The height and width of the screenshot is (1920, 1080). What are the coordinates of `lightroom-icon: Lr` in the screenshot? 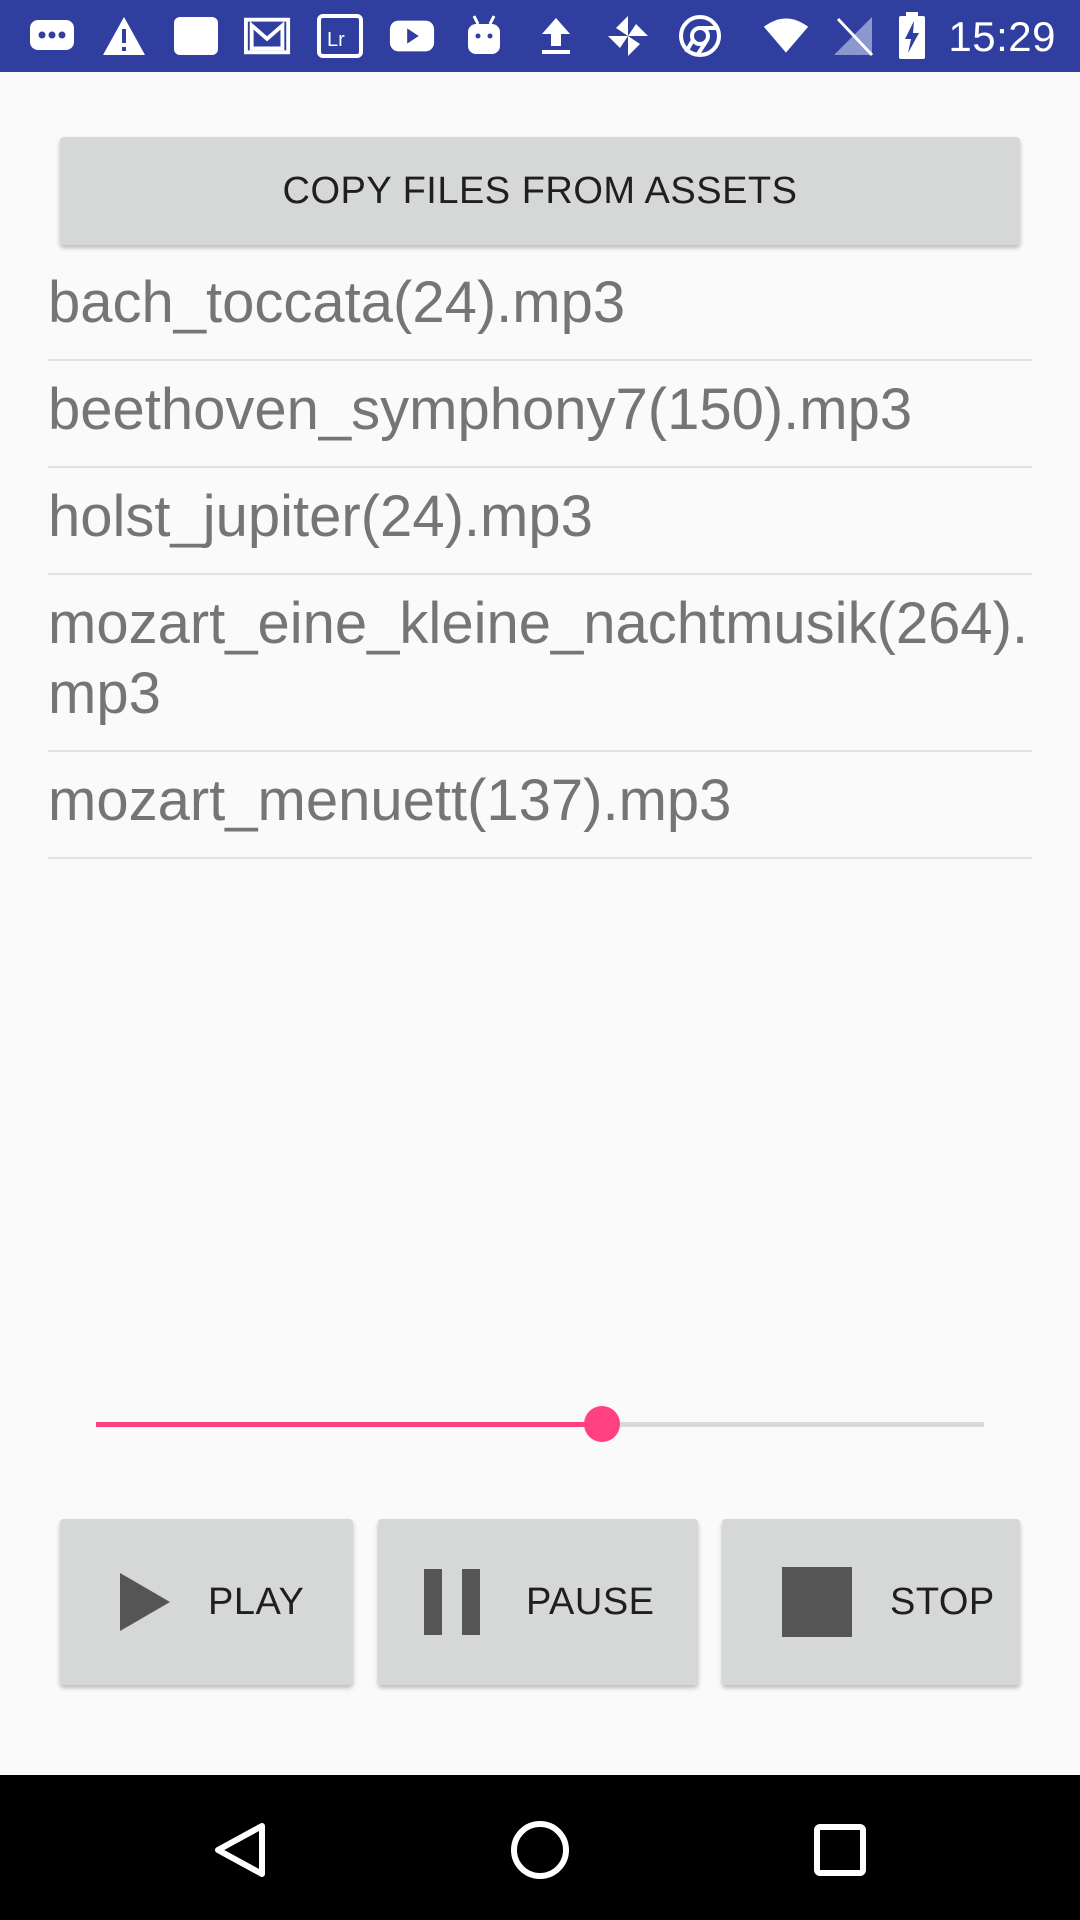 It's located at (340, 36).